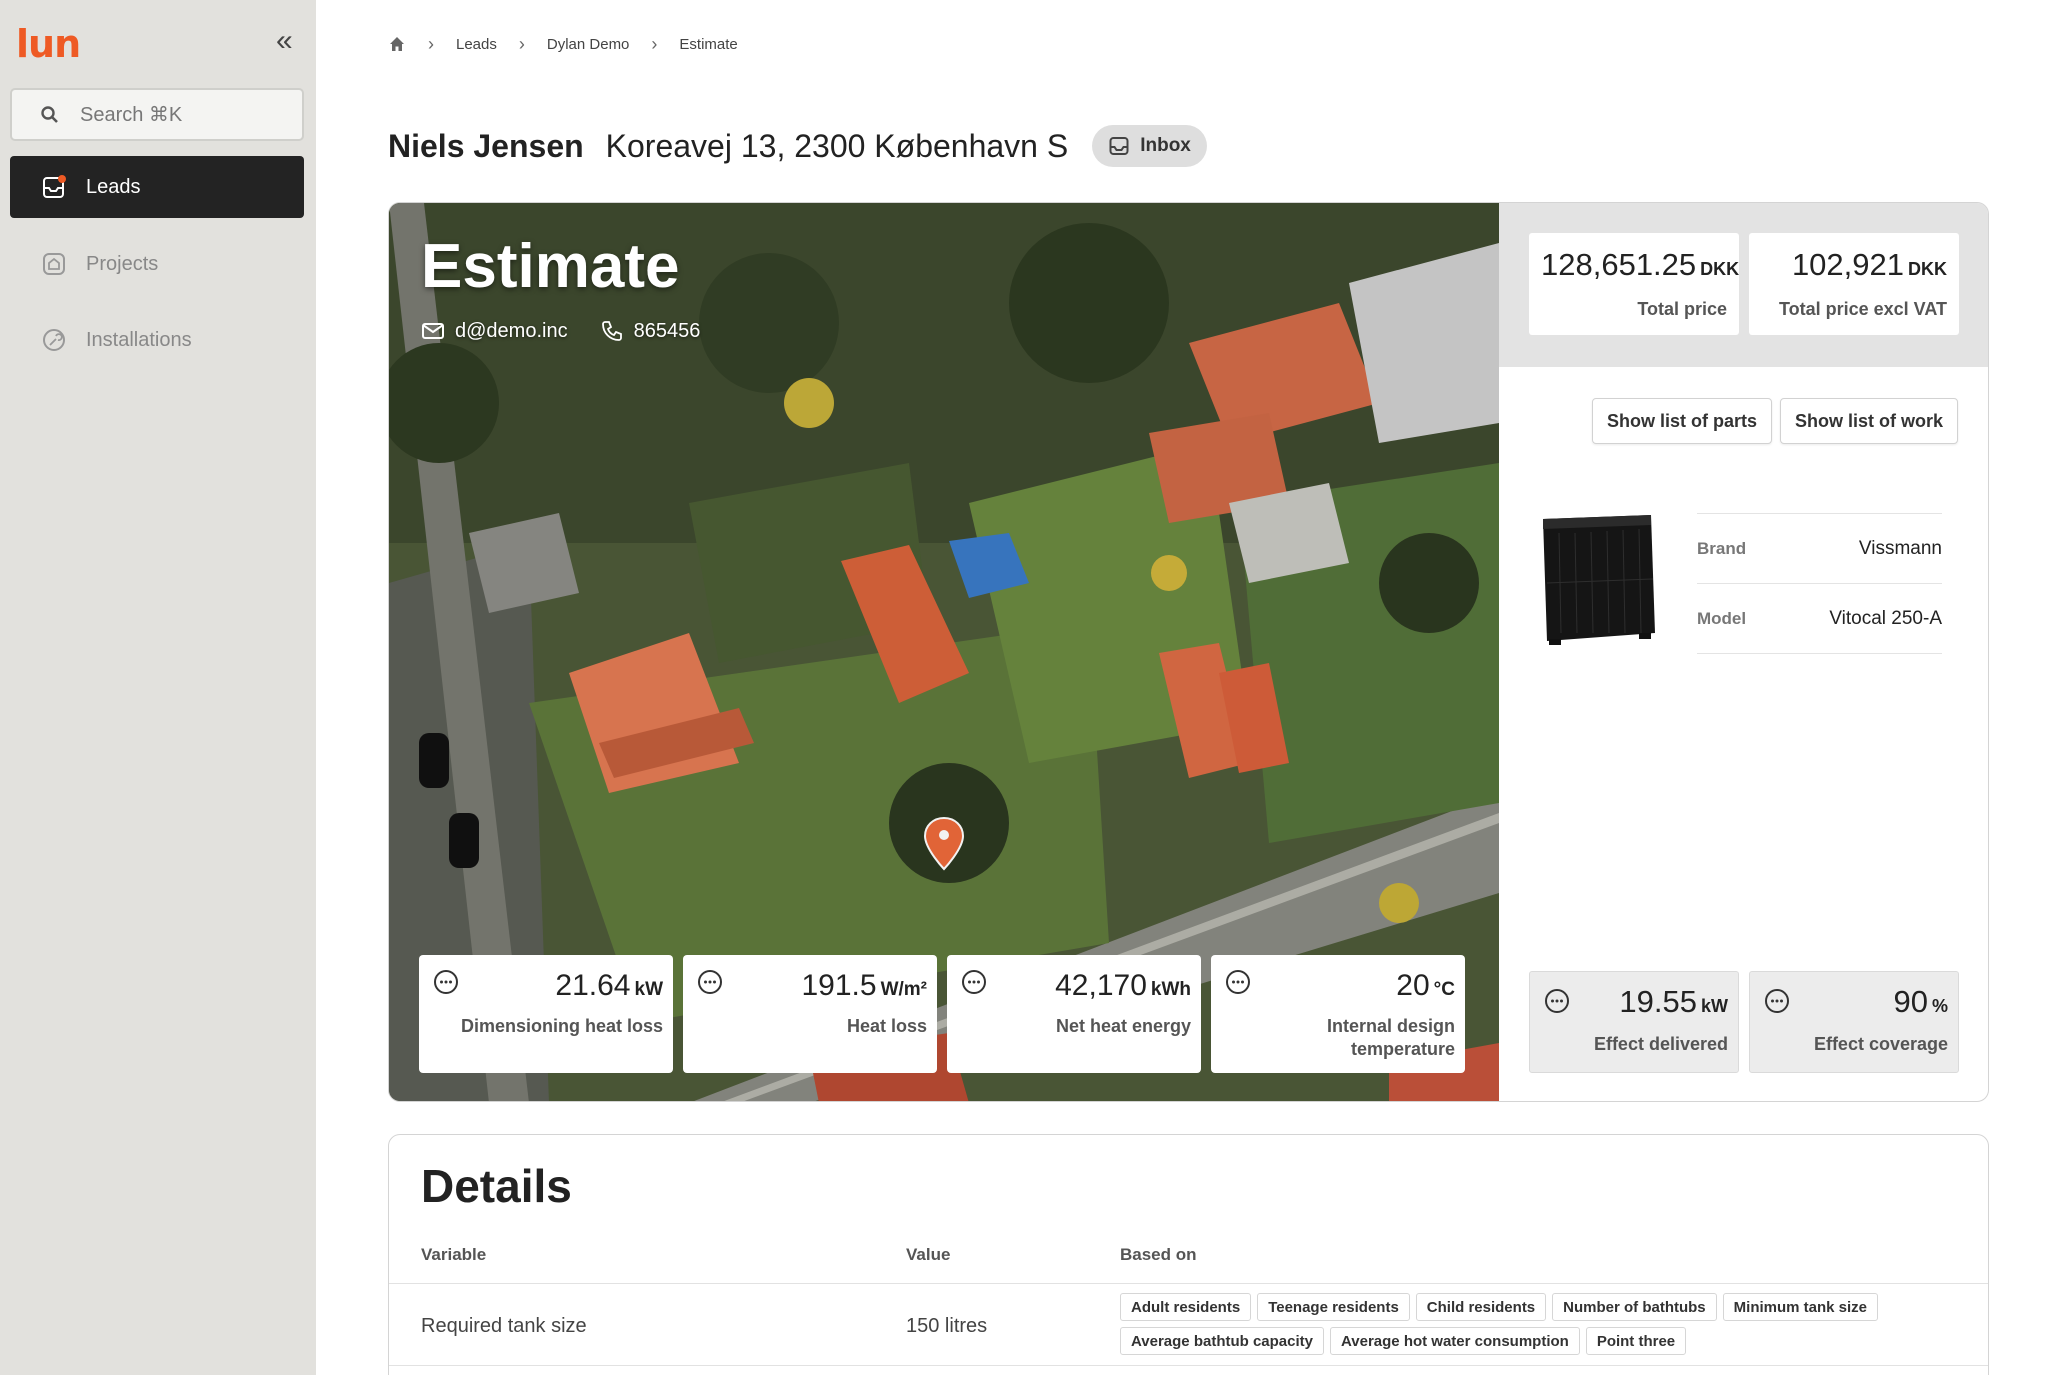 The height and width of the screenshot is (1375, 2048). I want to click on stat-unit: kW, so click(649, 989).